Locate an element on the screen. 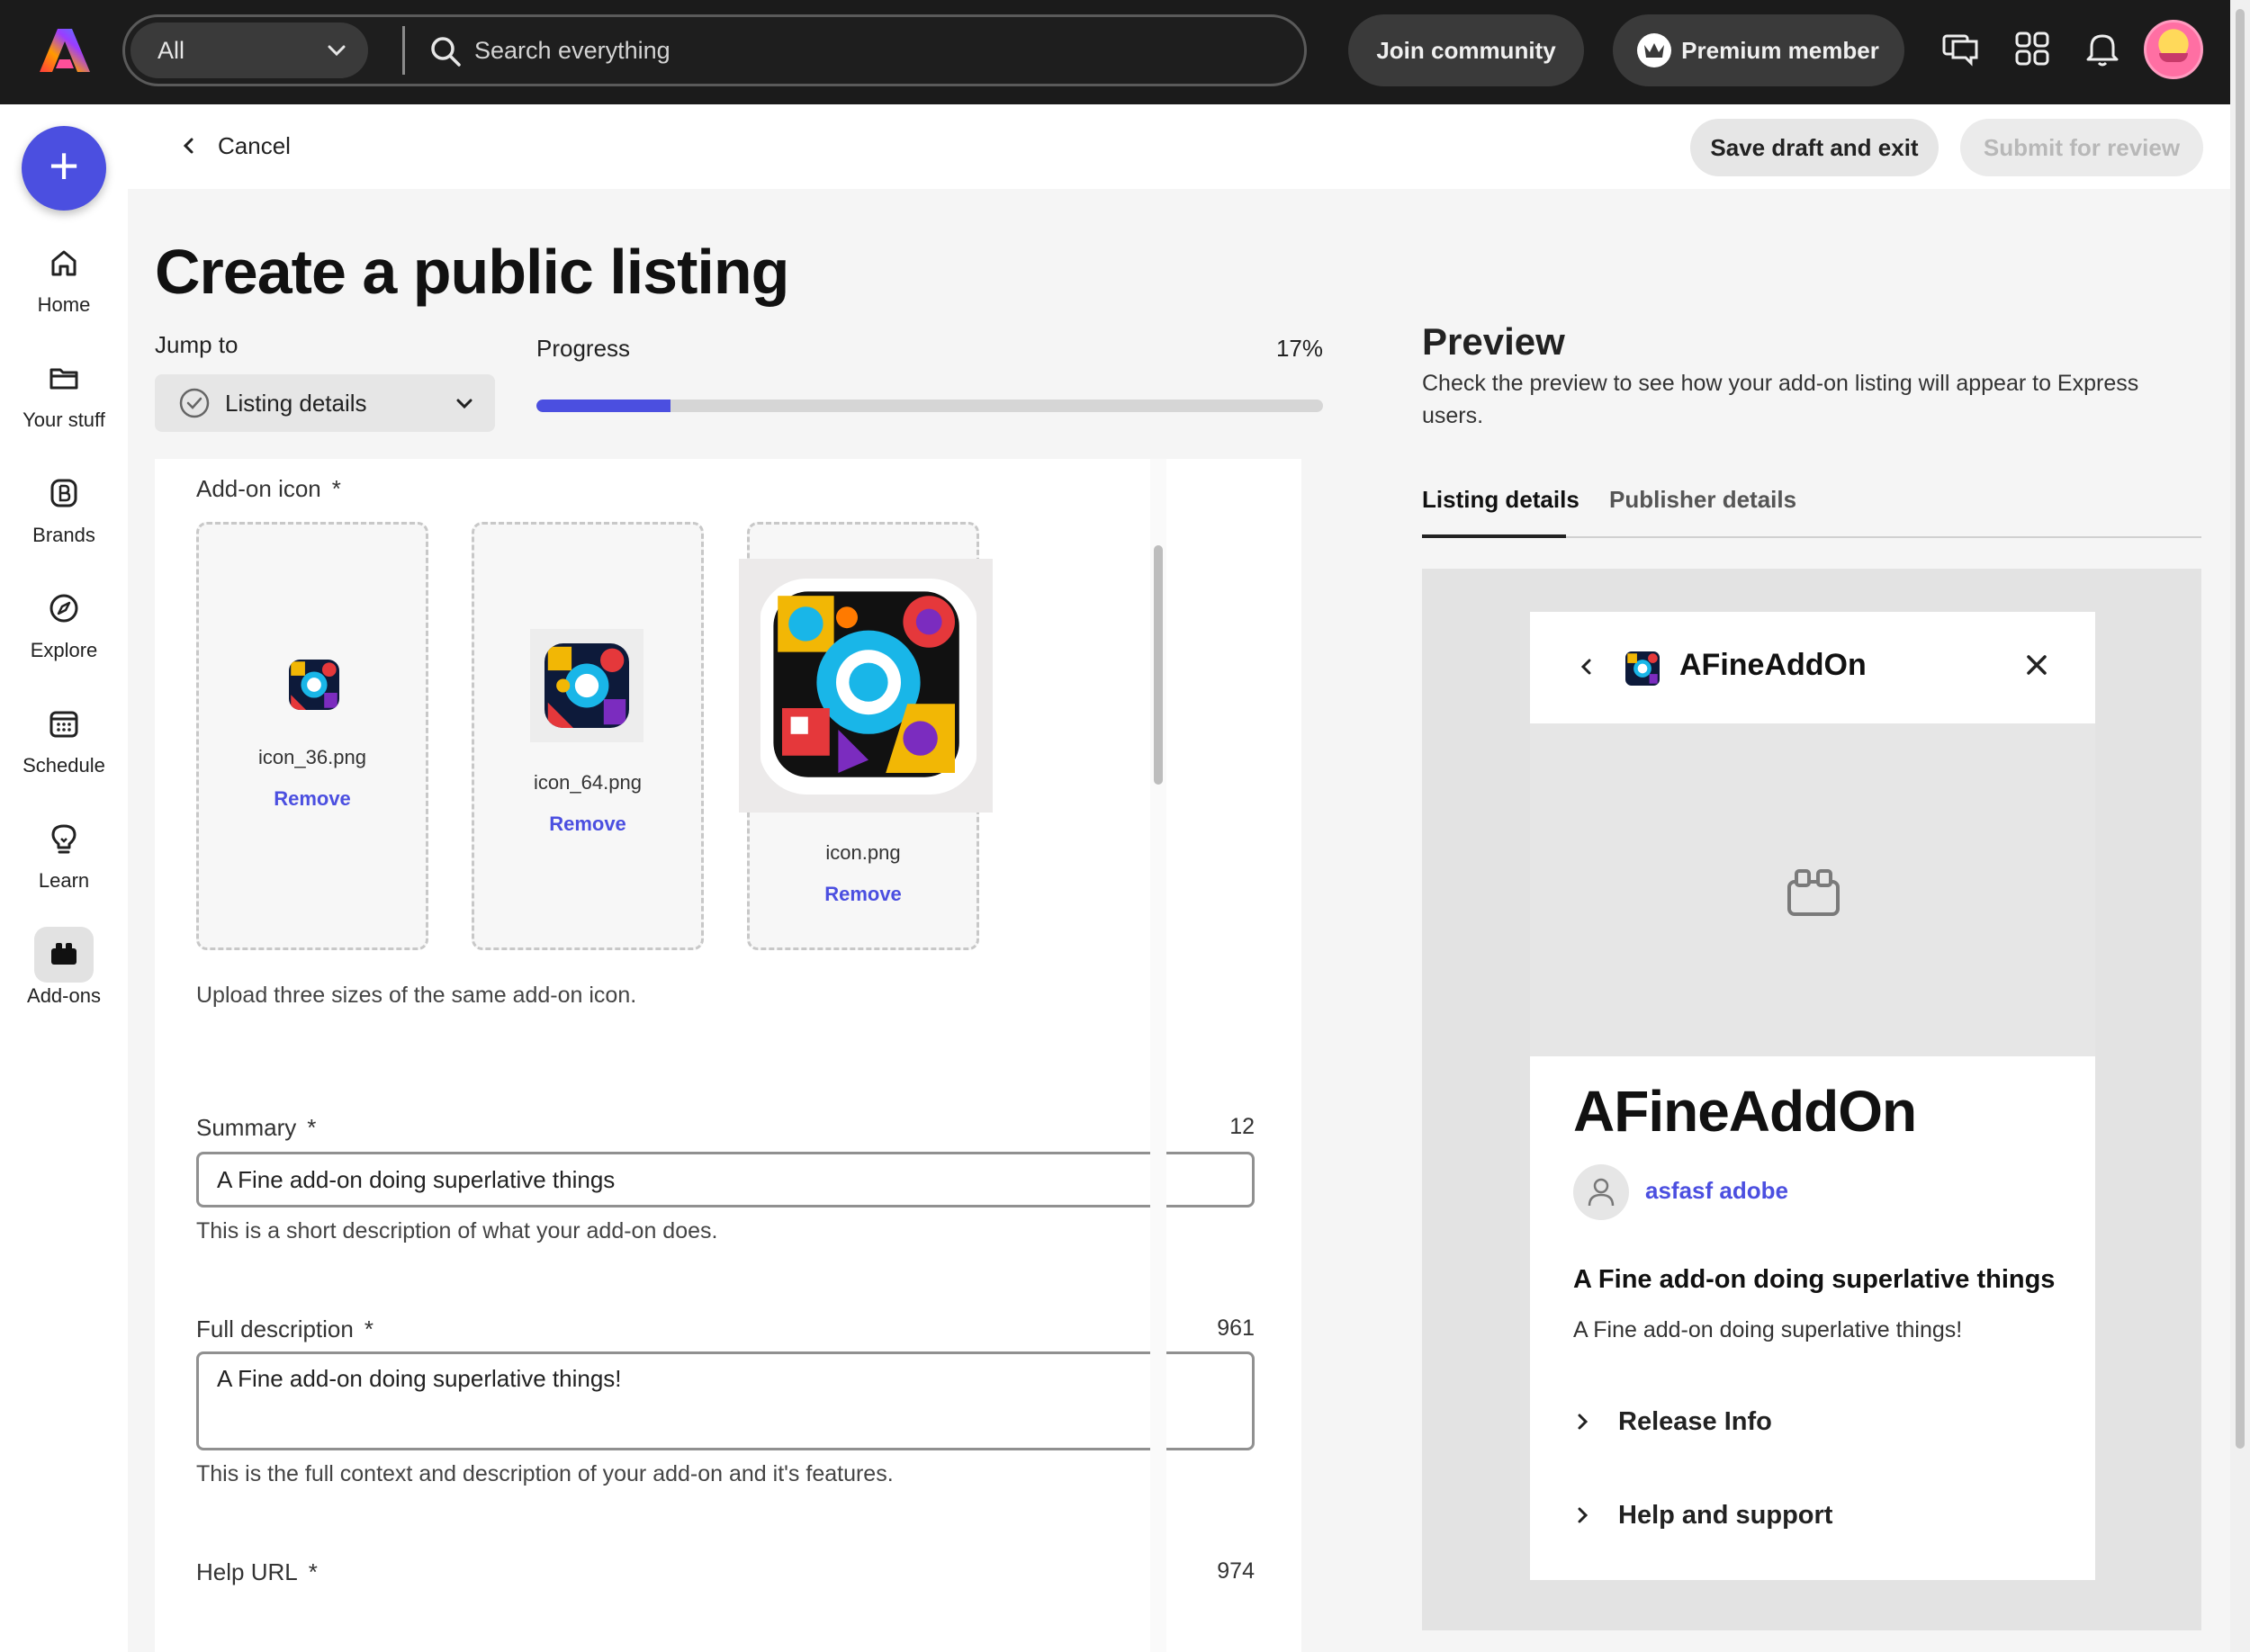 This screenshot has width=2250, height=1652. page-scroll-thumb is located at coordinates (2240, 729).